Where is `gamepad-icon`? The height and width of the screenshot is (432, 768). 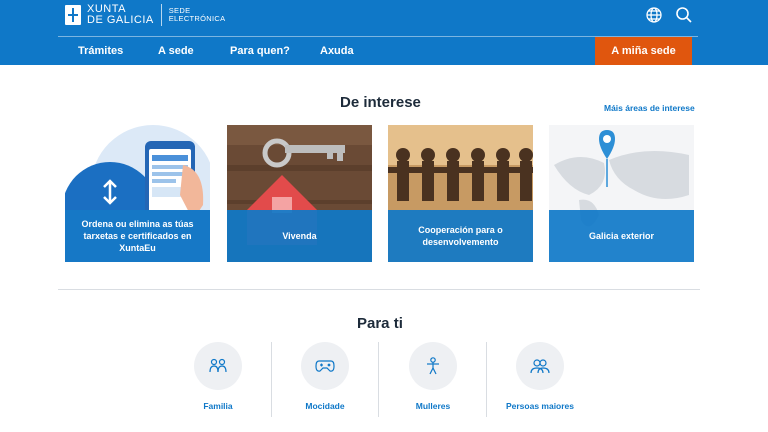
gamepad-icon is located at coordinates (325, 366).